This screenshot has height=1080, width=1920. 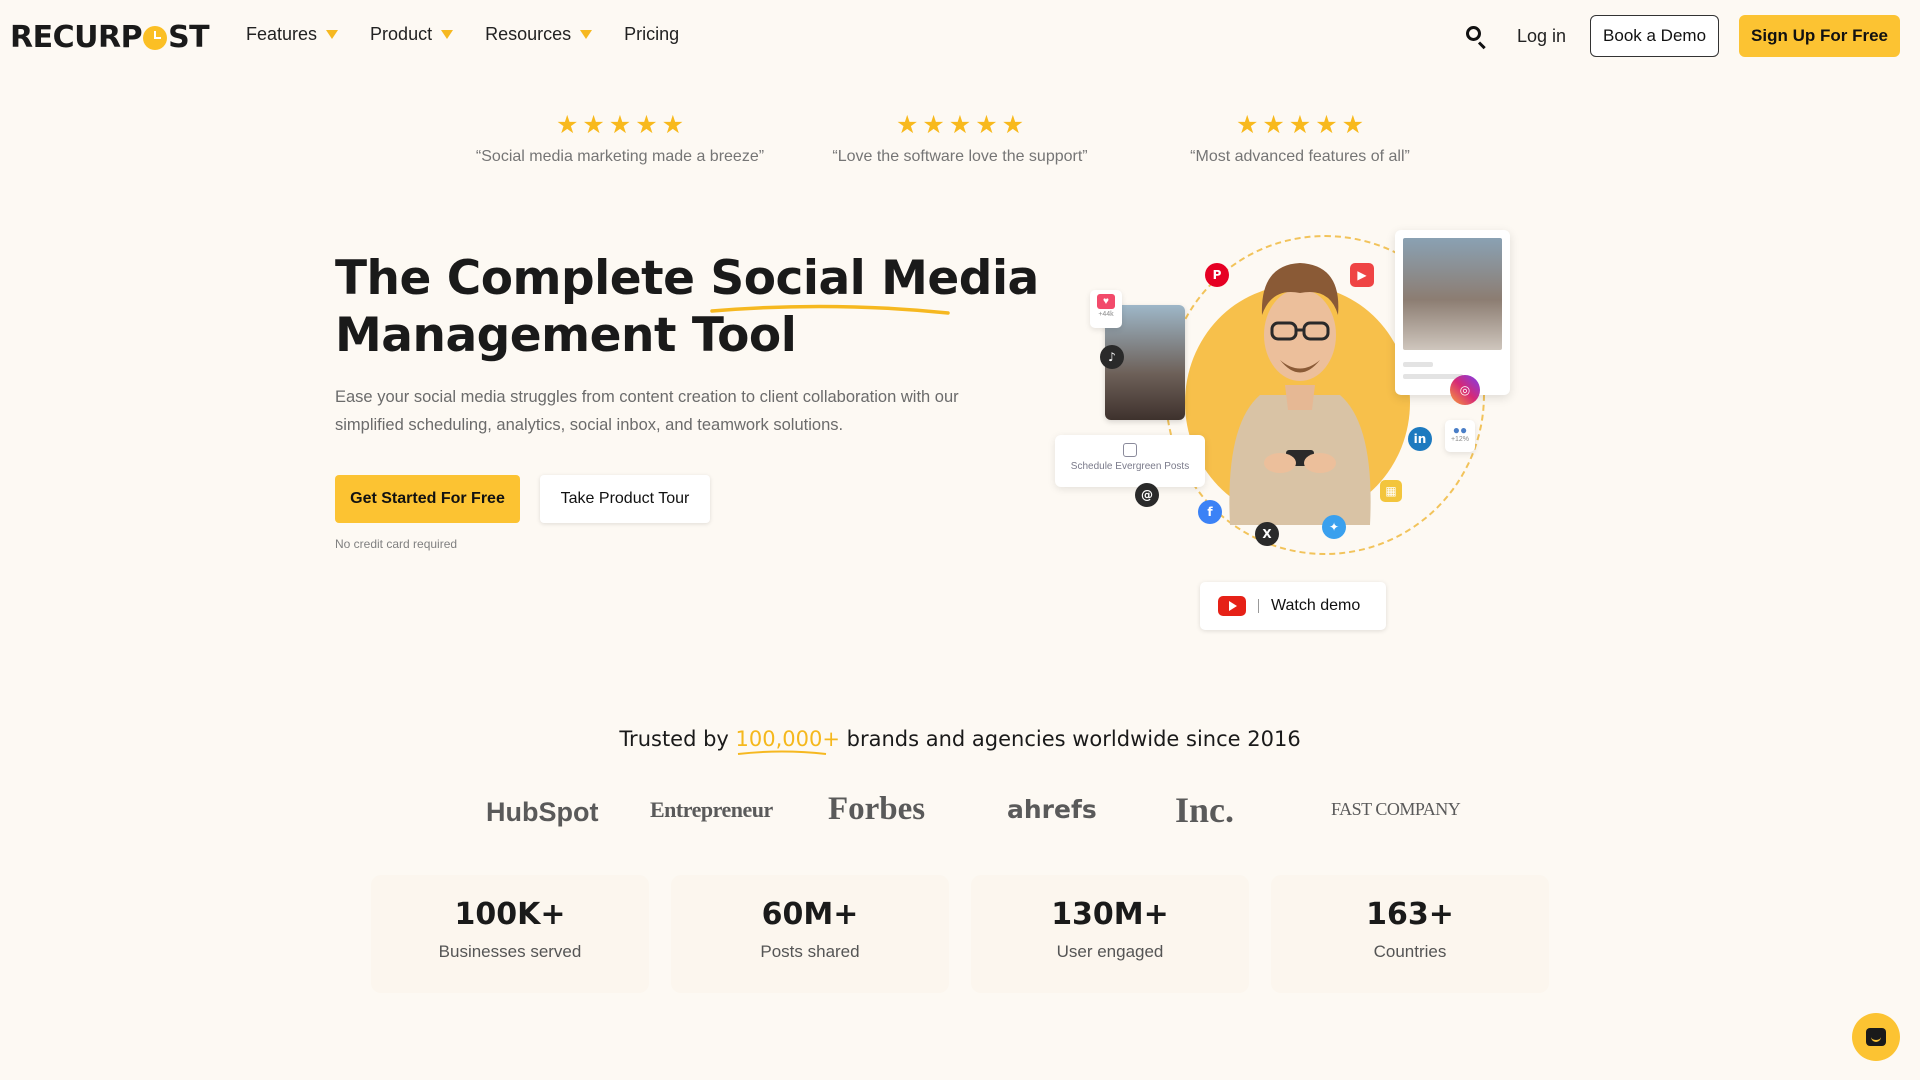 What do you see at coordinates (810, 951) in the screenshot?
I see `stat-label: Posts shared` at bounding box center [810, 951].